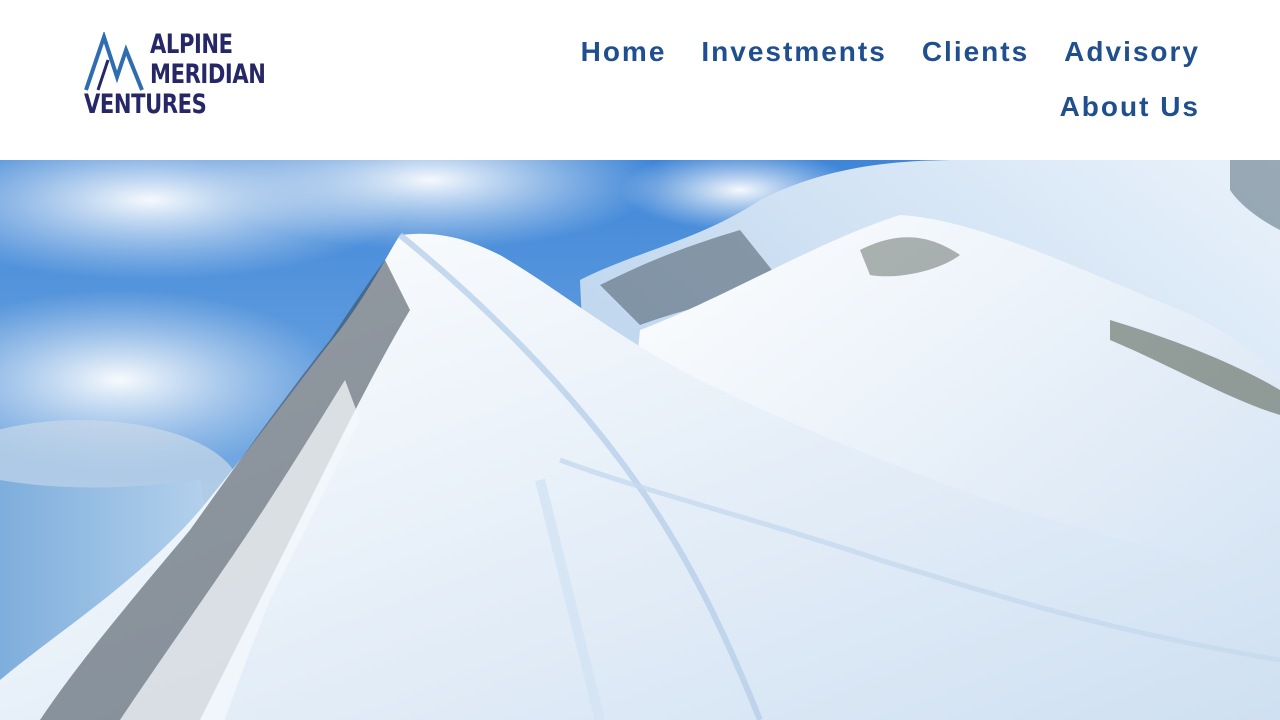  Describe the element at coordinates (624, 52) in the screenshot. I see `nav-home-link: Home` at that location.